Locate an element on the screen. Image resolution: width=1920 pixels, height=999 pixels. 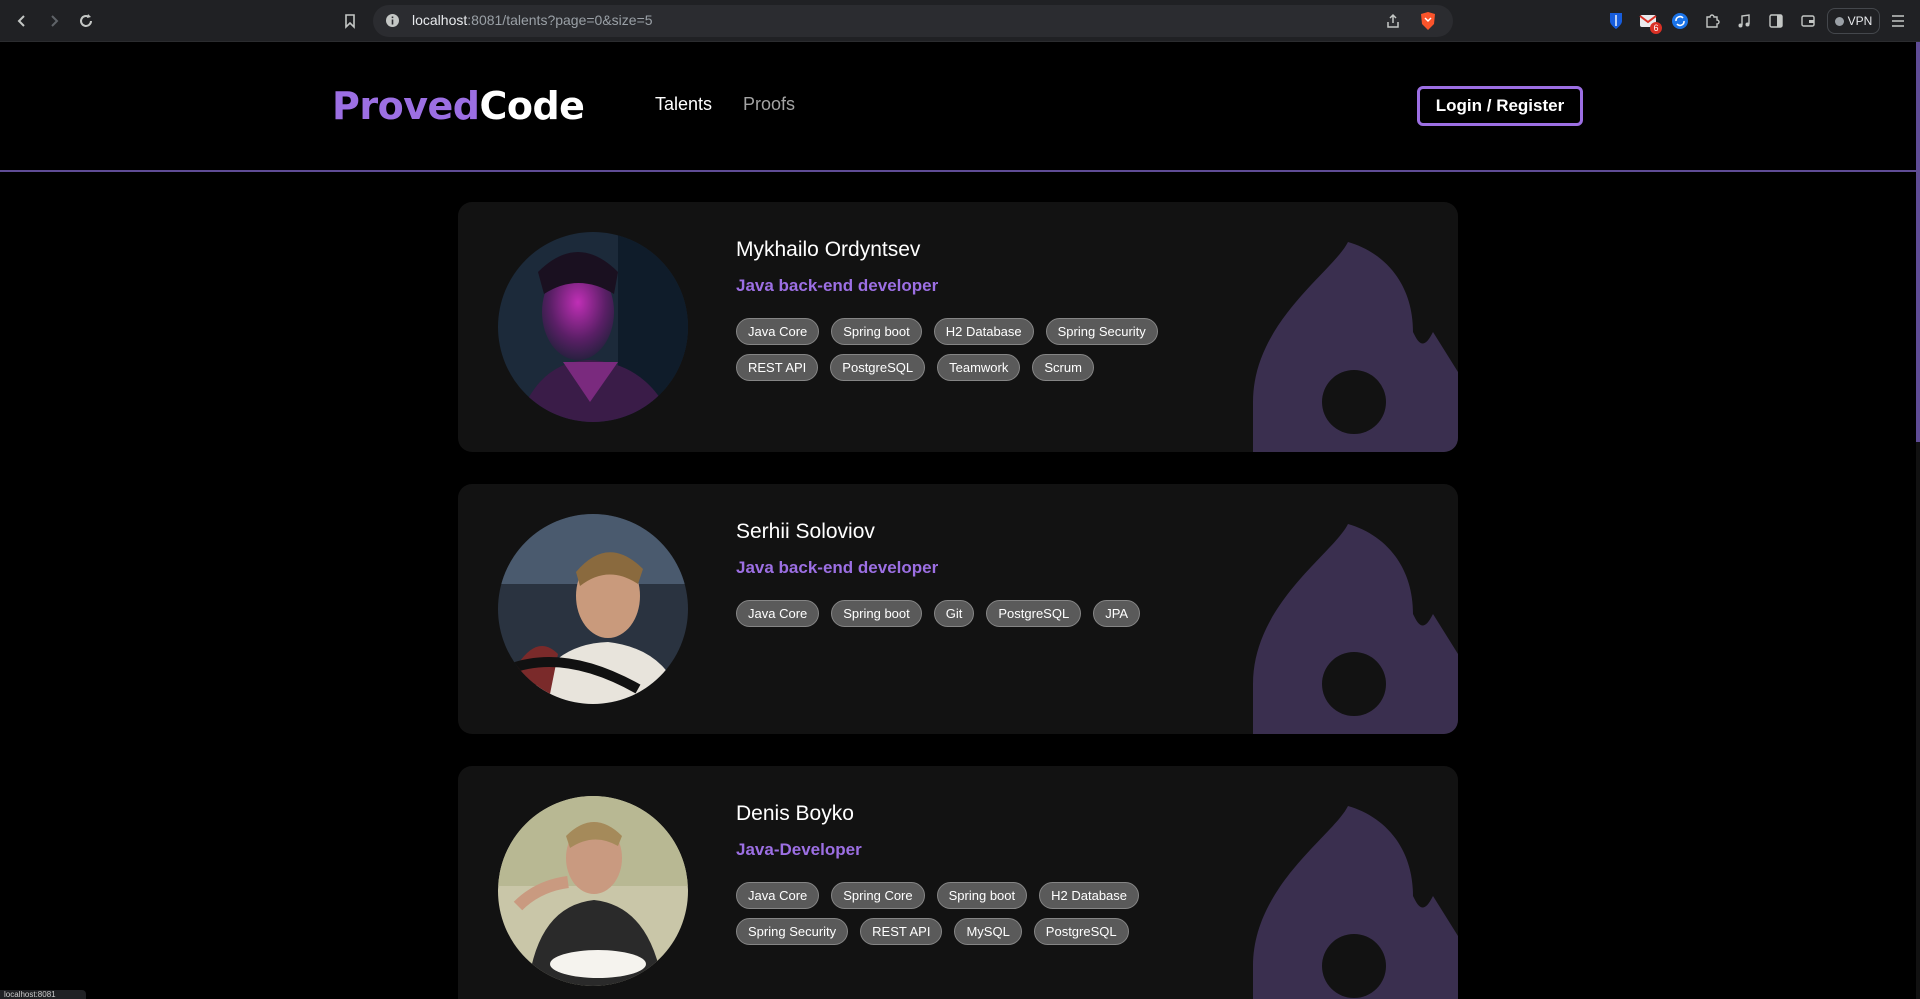
skill-tag: Scrum is located at coordinates (1063, 367).